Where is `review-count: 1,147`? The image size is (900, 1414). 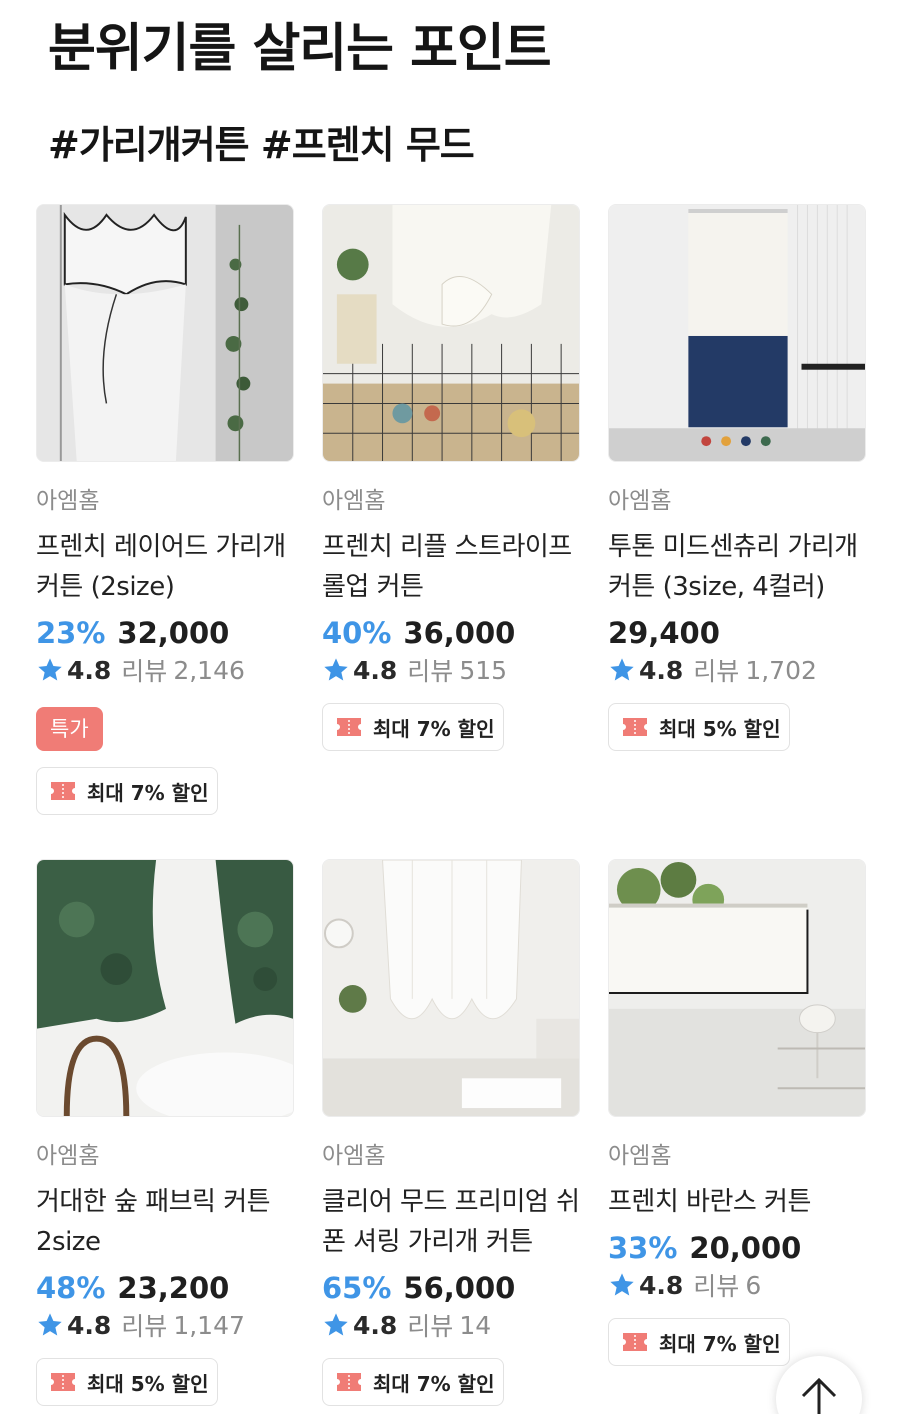
review-count: 1,147 is located at coordinates (209, 1325).